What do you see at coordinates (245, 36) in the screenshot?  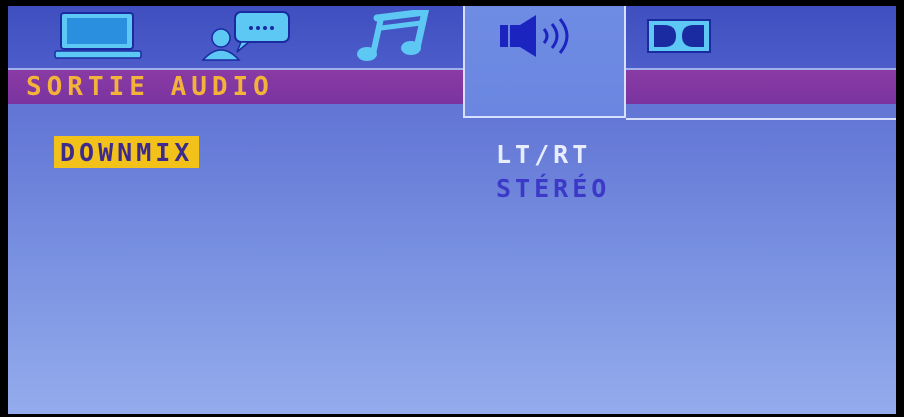 I see `speech-bubble-person-icon` at bounding box center [245, 36].